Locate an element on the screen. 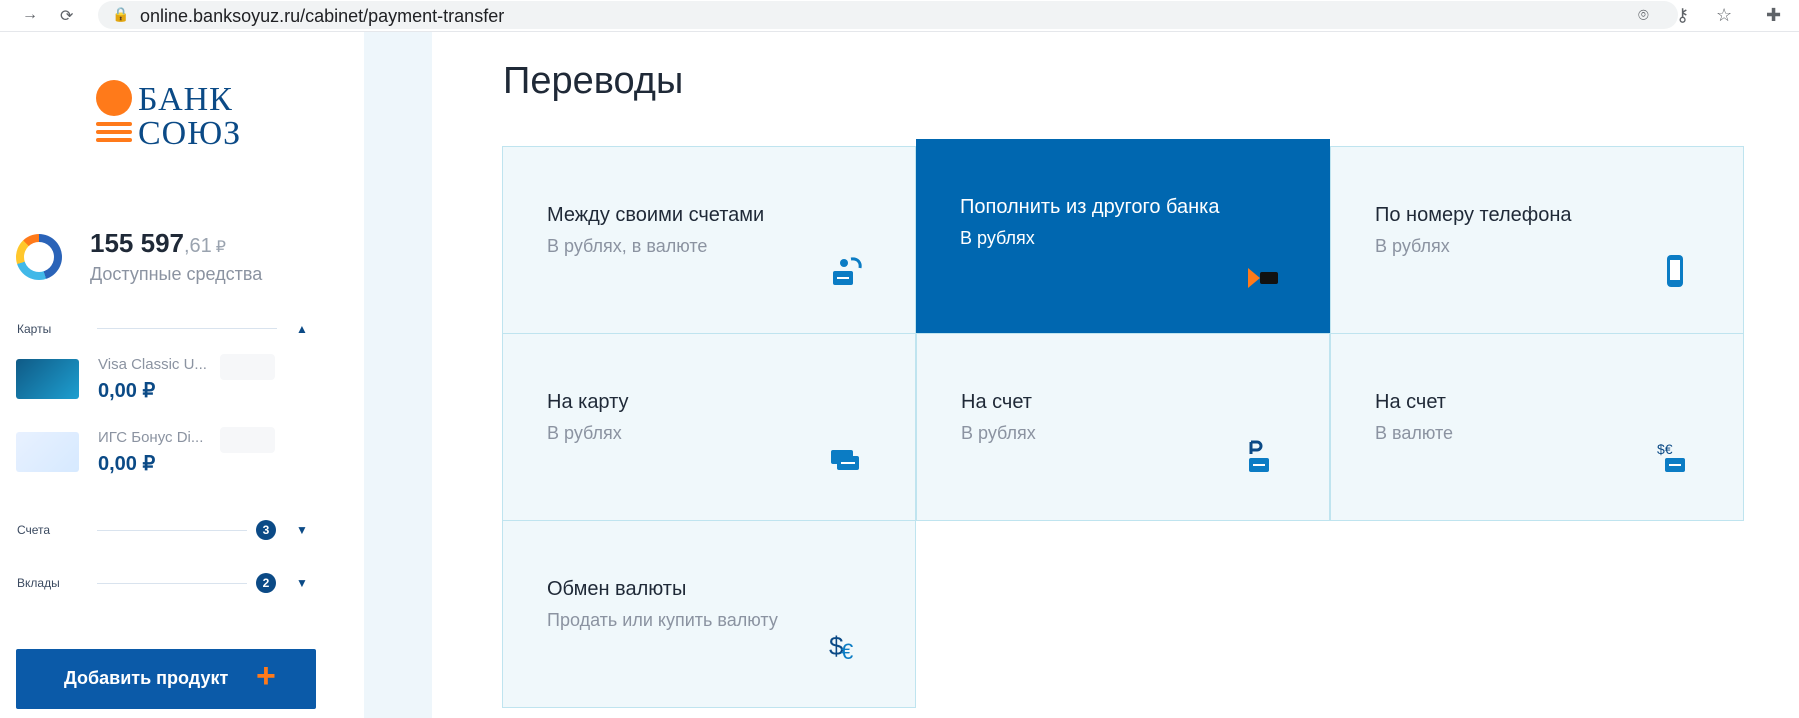  bank-logo-line1: БАНК is located at coordinates (185, 99).